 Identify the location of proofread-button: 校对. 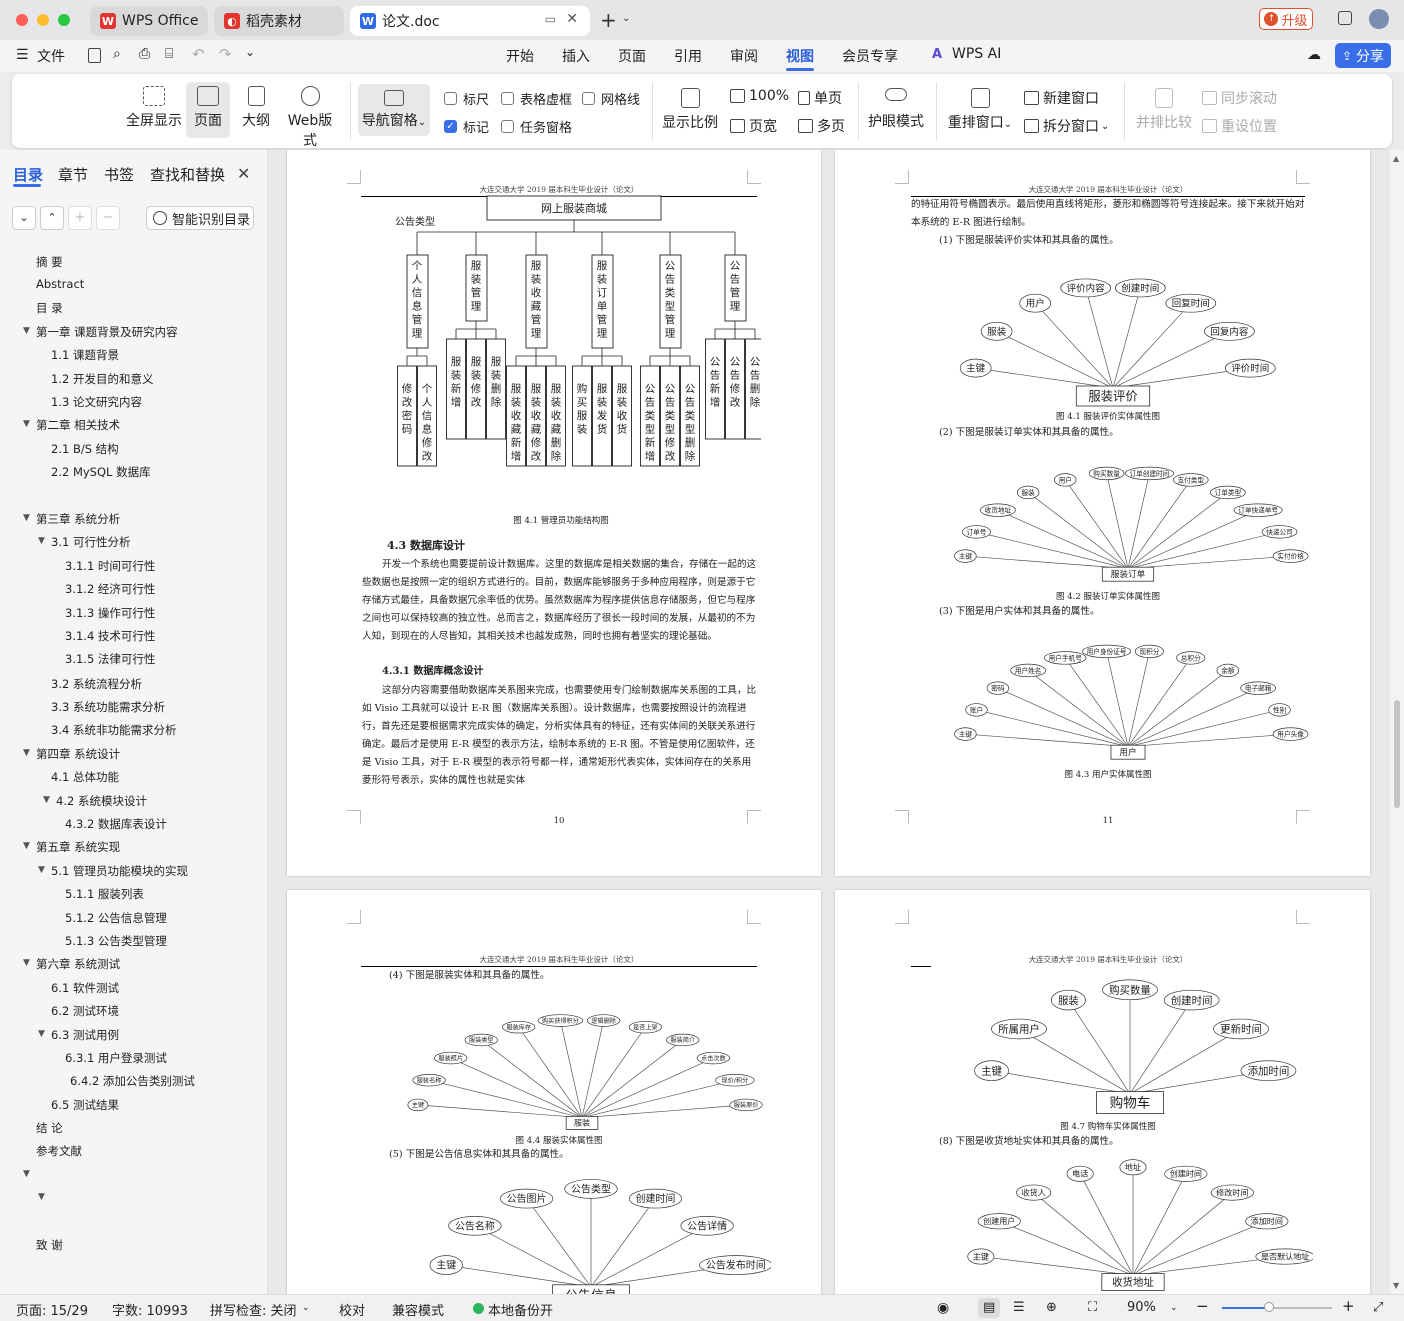
(352, 1309).